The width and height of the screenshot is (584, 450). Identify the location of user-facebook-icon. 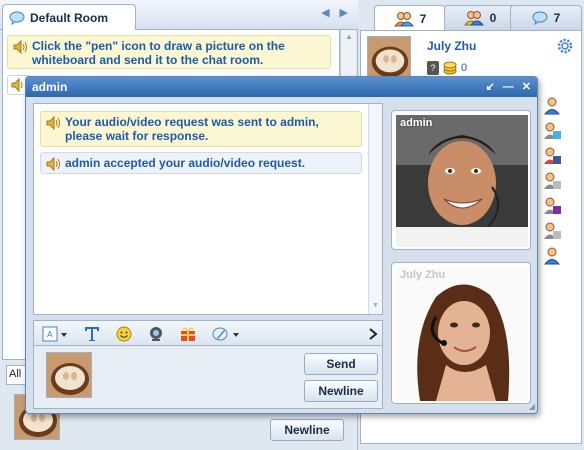
(552, 156).